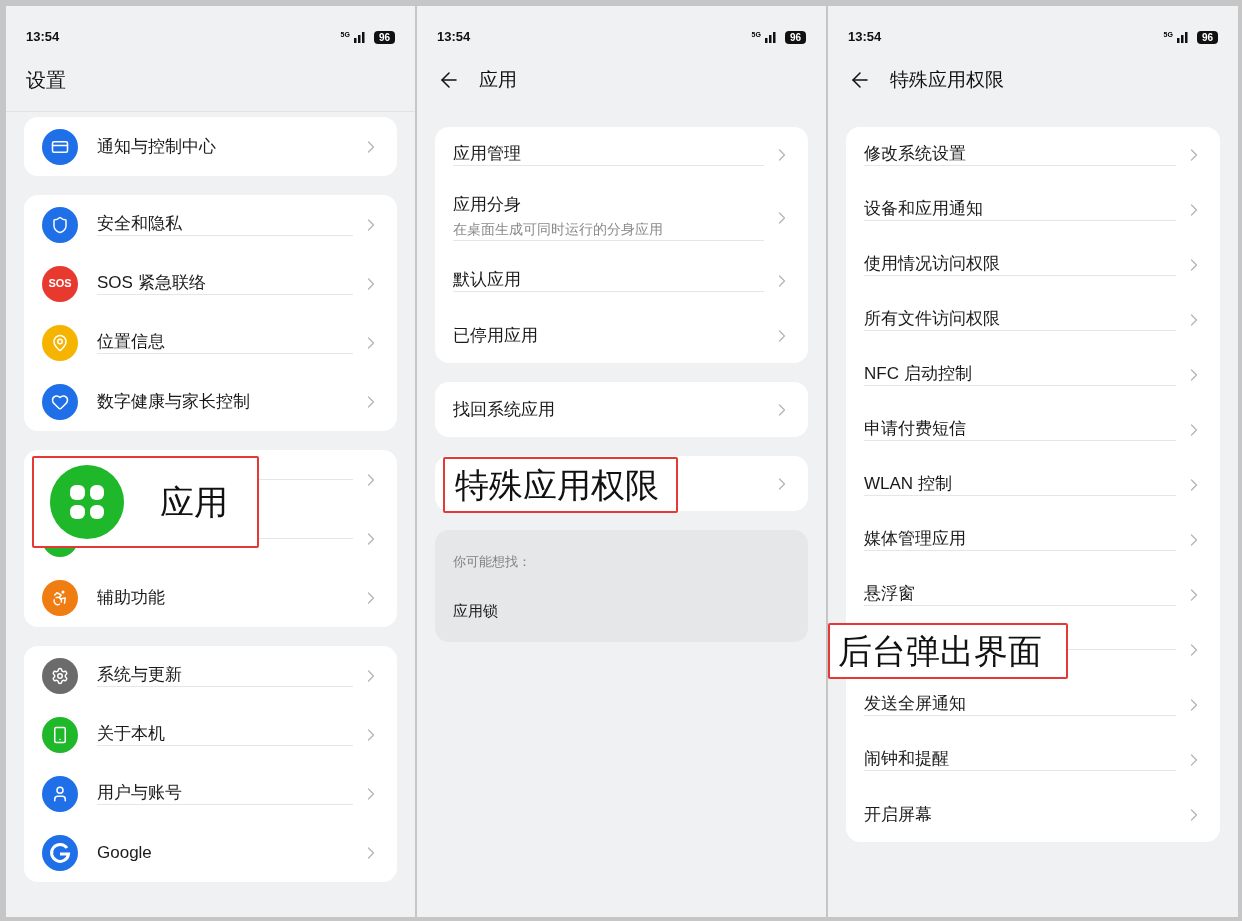  Describe the element at coordinates (915, 539) in the screenshot. I see `row-label: 媒体管理应用` at that location.